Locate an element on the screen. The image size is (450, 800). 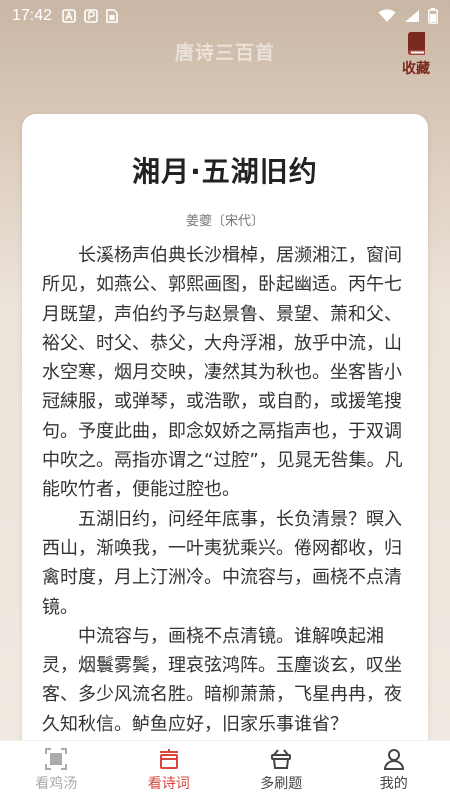
poem-title: 湘月·五湖旧约 is located at coordinates (225, 171).